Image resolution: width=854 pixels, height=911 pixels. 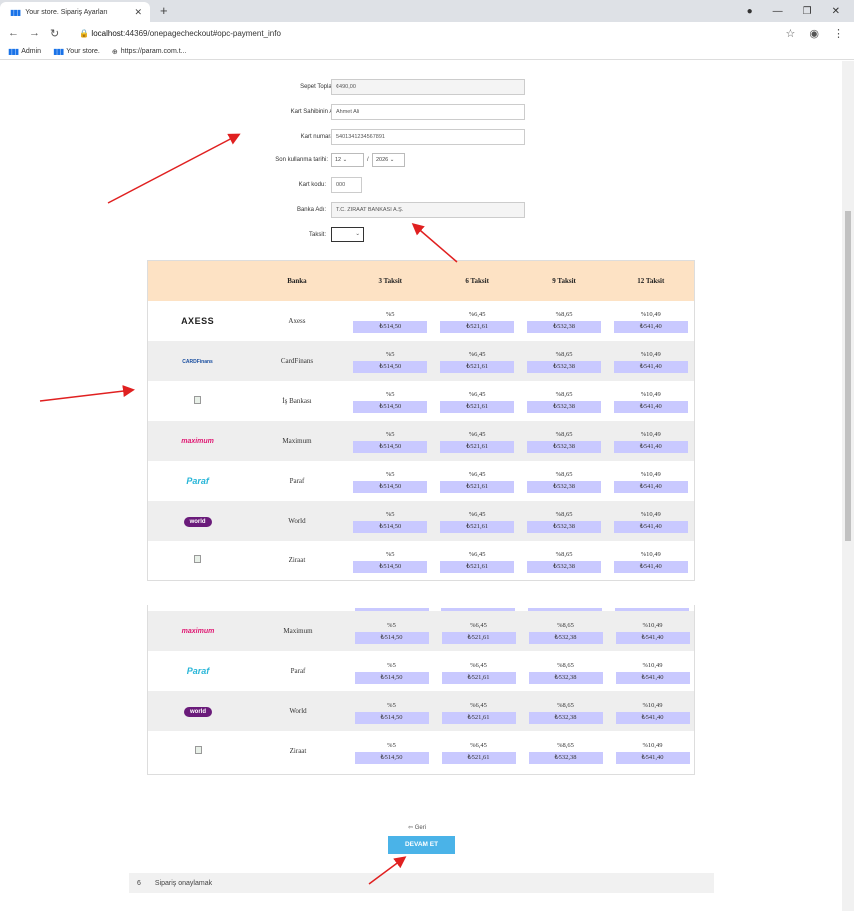 What do you see at coordinates (76, 51) in the screenshot?
I see `bookmark-store: ▮▮▮ Your store.` at bounding box center [76, 51].